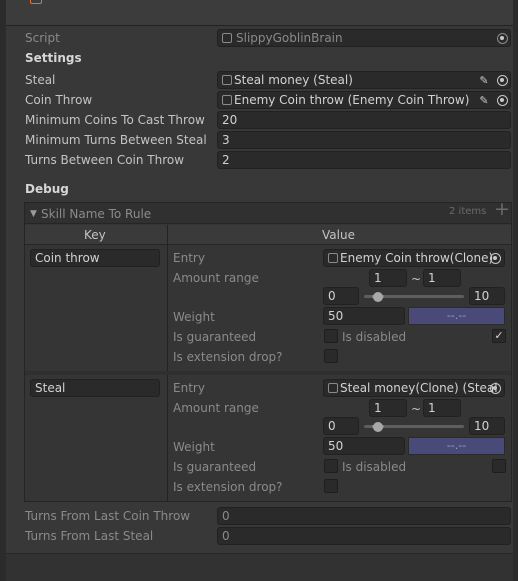 The image size is (518, 581). What do you see at coordinates (293, 80) in the screenshot?
I see `steal-value: Steal money (Steal)` at bounding box center [293, 80].